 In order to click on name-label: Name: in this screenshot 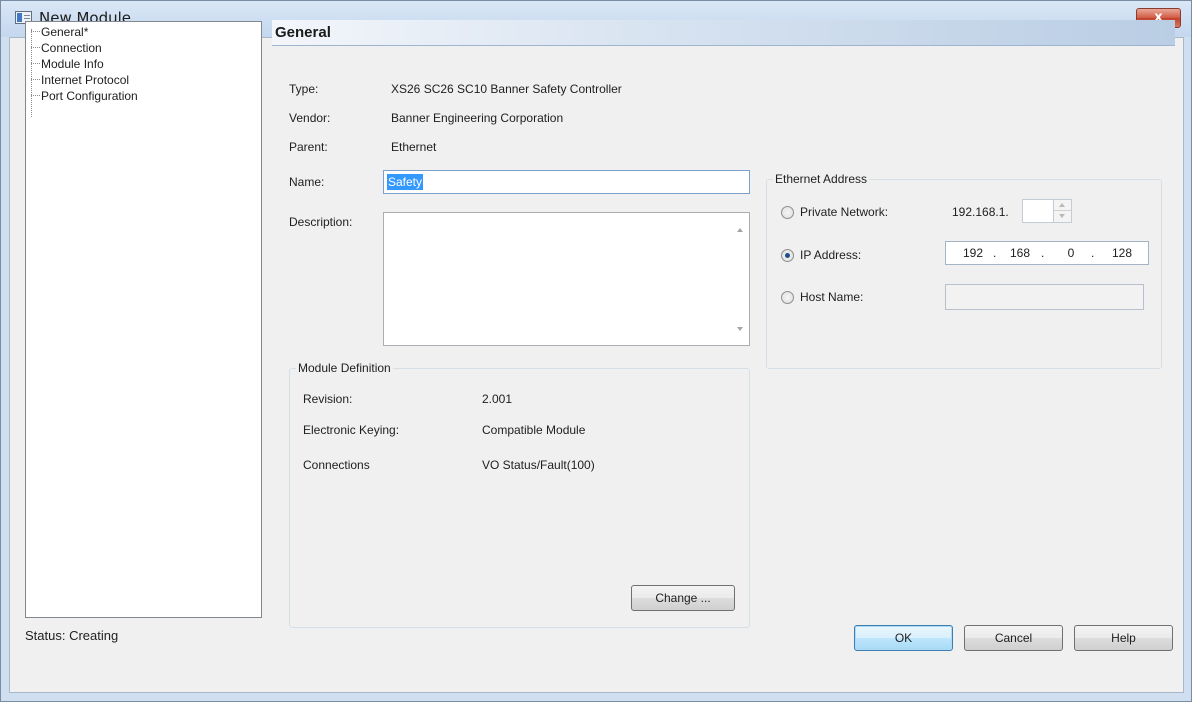, I will do `click(307, 182)`.